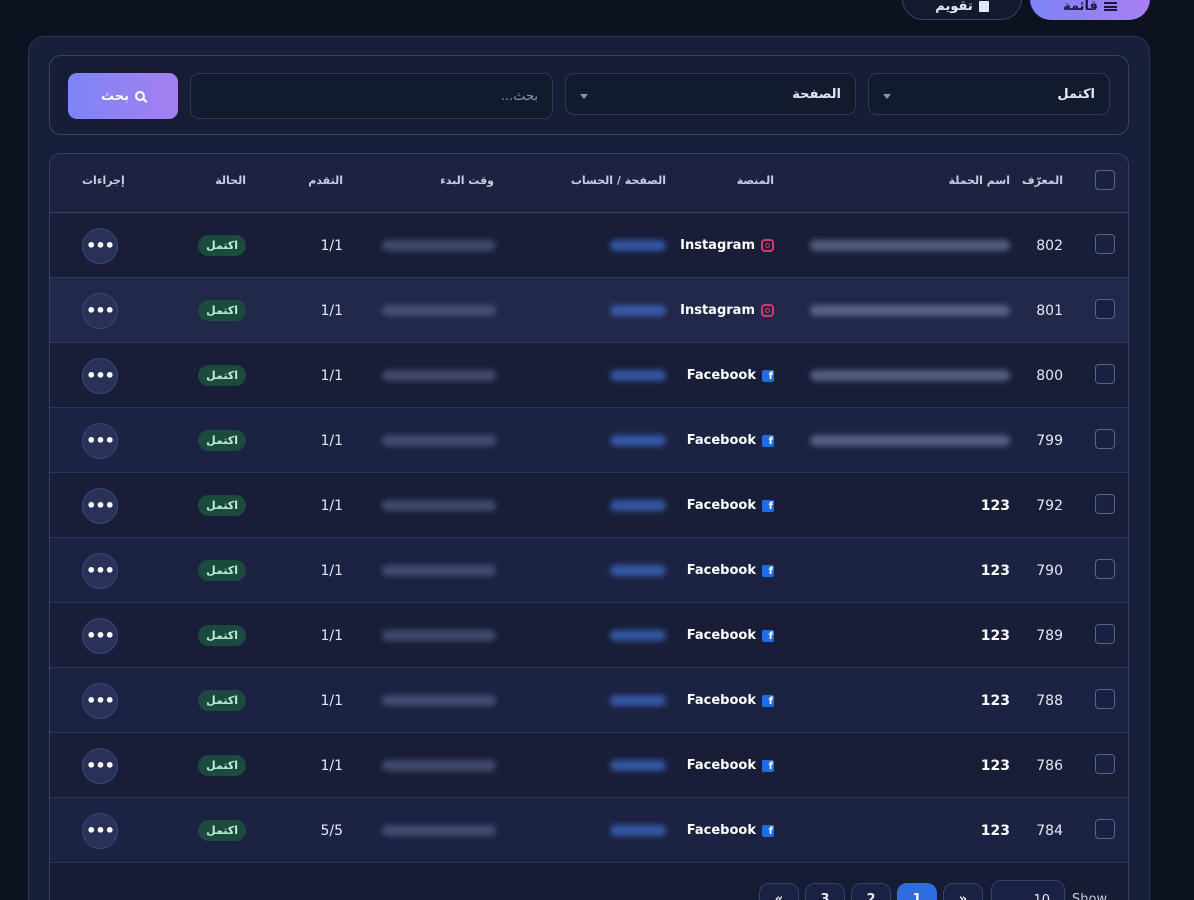 This screenshot has height=900, width=1194. What do you see at coordinates (1028, 890) in the screenshot?
I see `page-size-select: 10` at bounding box center [1028, 890].